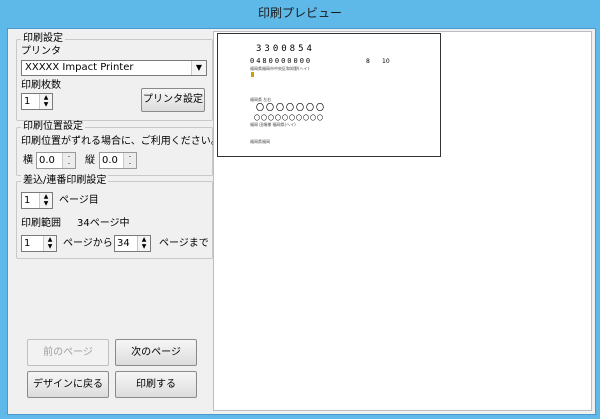 The image size is (600, 419). What do you see at coordinates (123, 243) in the screenshot?
I see `to-page-value: 34` at bounding box center [123, 243].